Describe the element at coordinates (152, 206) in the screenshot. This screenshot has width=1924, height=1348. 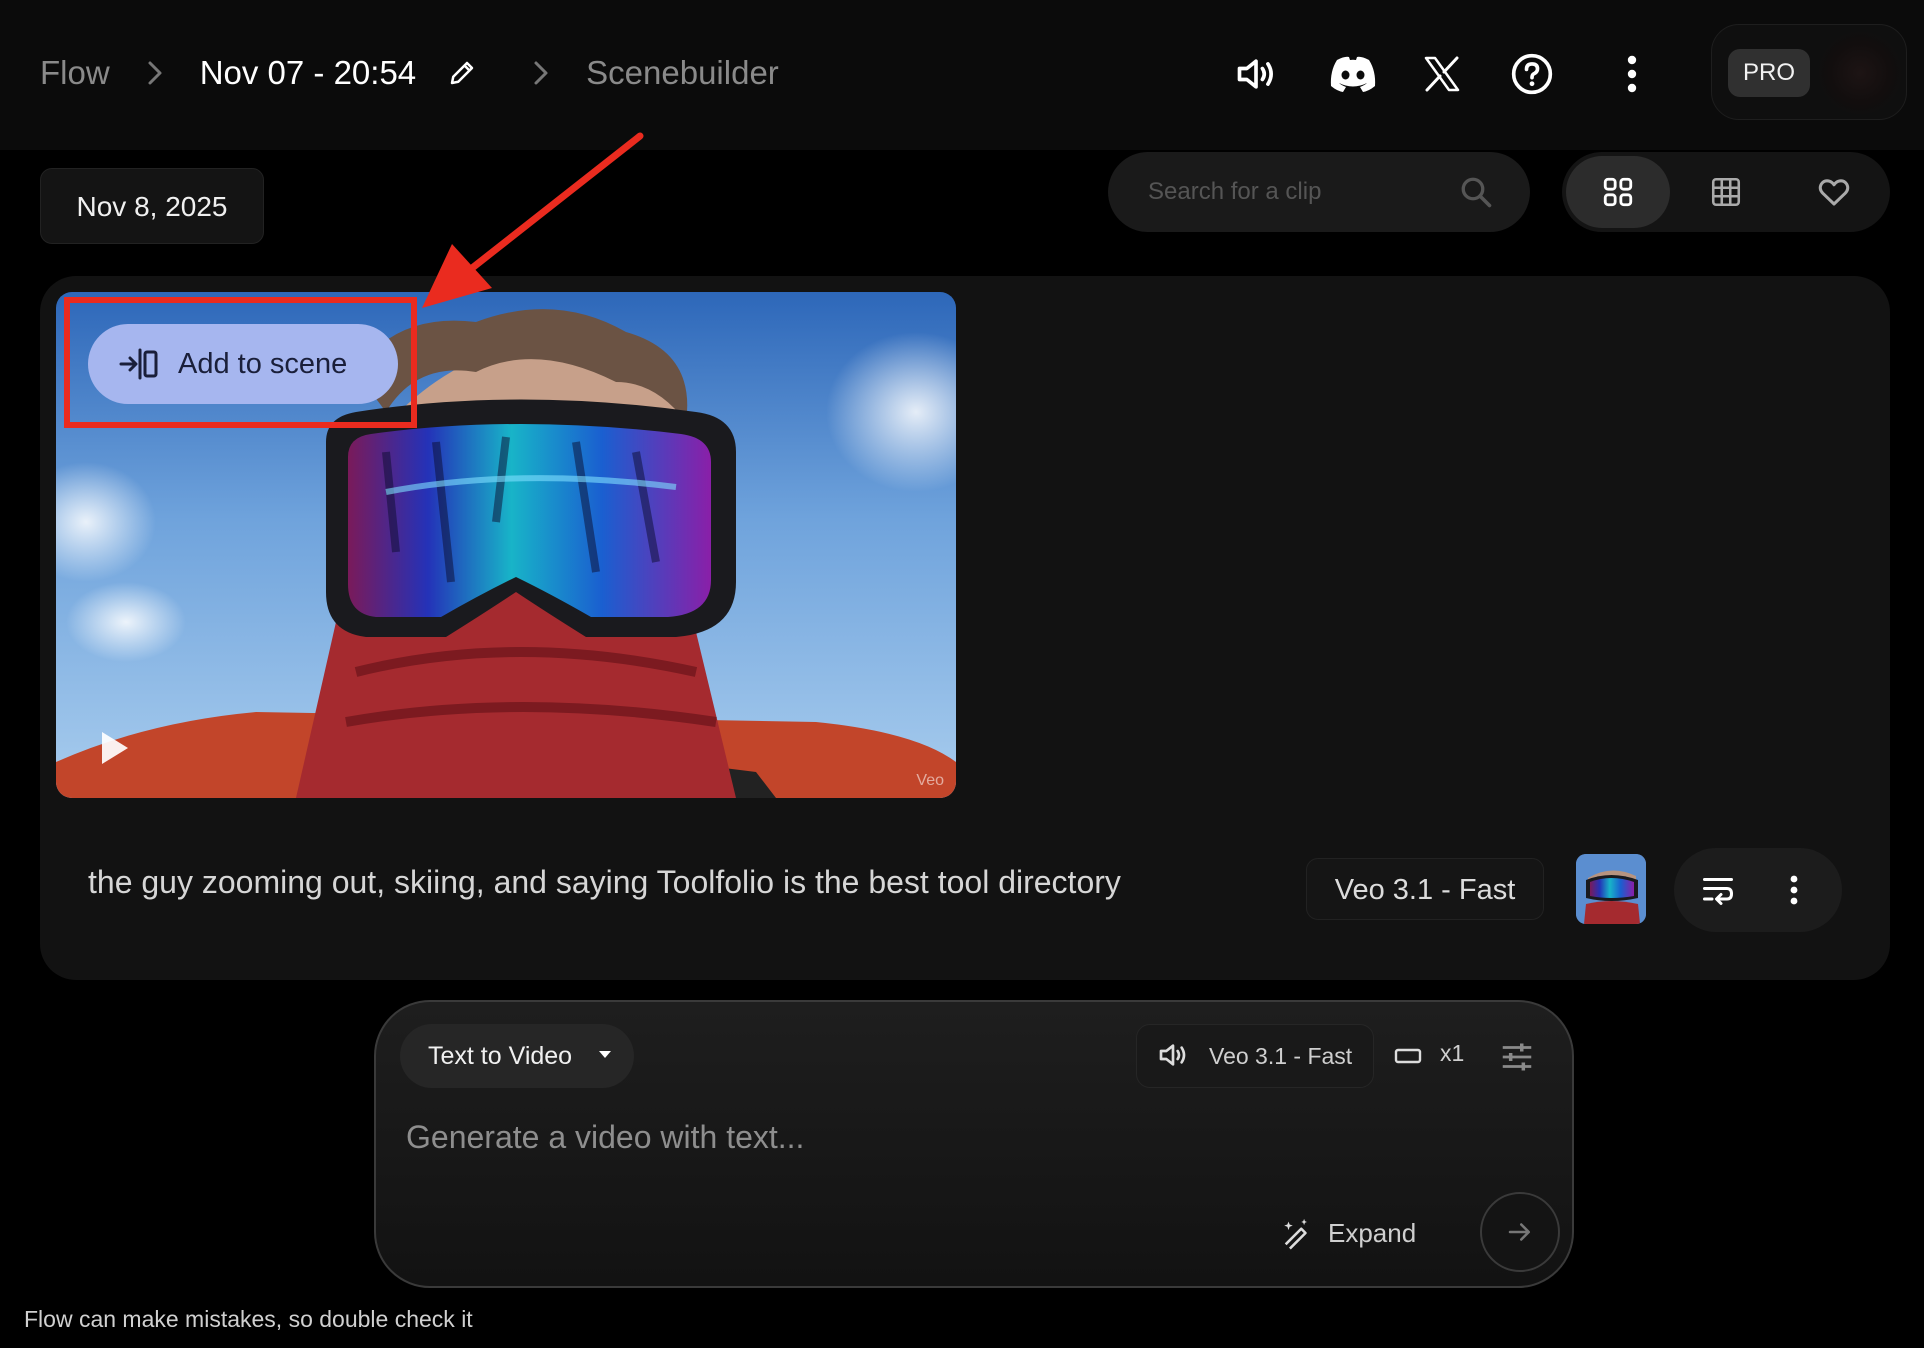
I see `date-chip: Nov 8, 2025` at that location.